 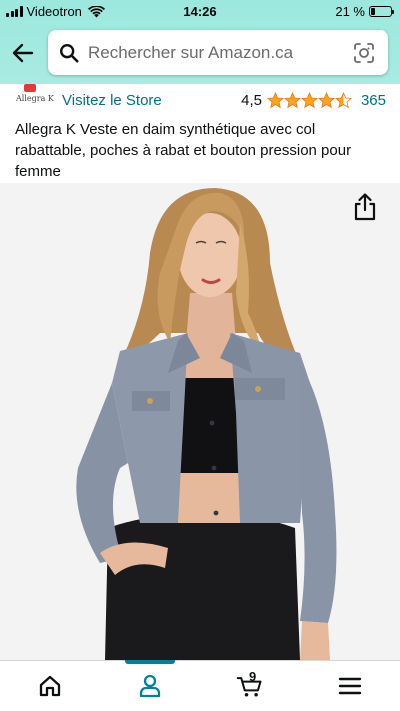 I want to click on brand-mark, so click(x=30, y=88).